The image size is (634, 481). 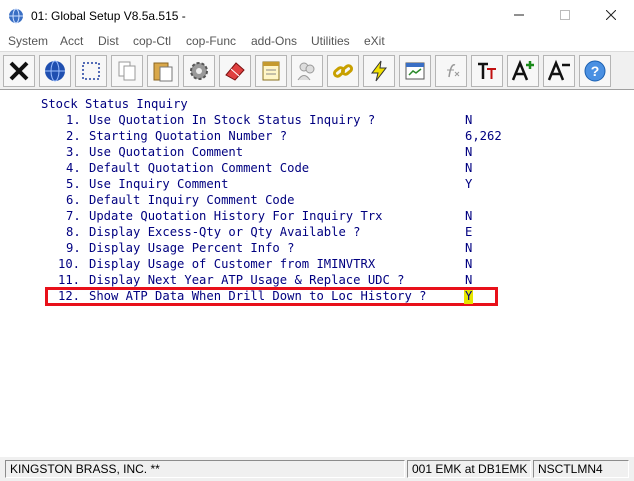 I want to click on status-session-text: 001 EMK at DB1EMK, so click(x=470, y=469).